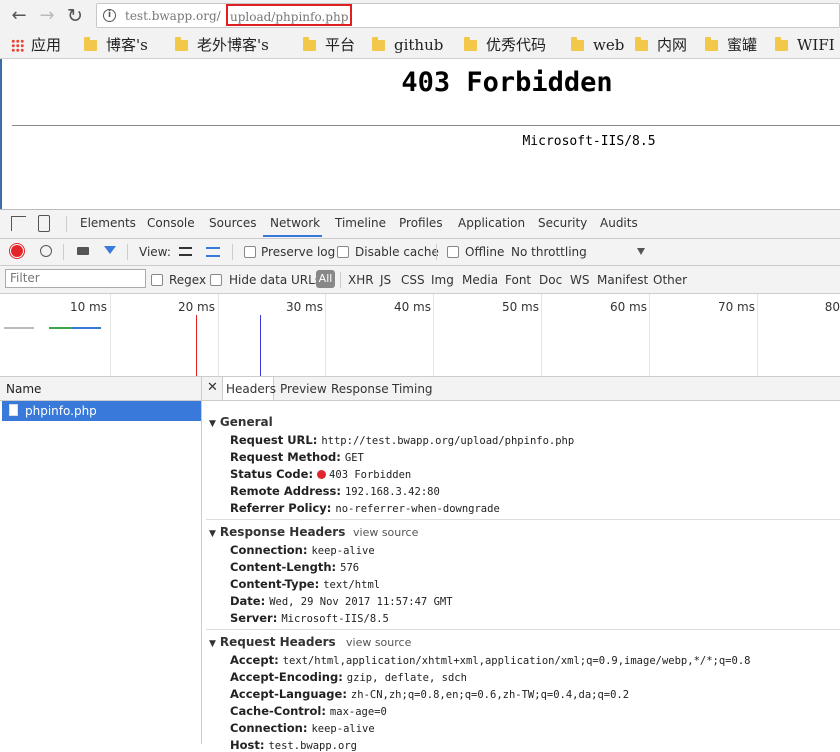 Image resolution: width=840 pixels, height=752 pixels. What do you see at coordinates (360, 389) in the screenshot?
I see `tab-response: Response` at bounding box center [360, 389].